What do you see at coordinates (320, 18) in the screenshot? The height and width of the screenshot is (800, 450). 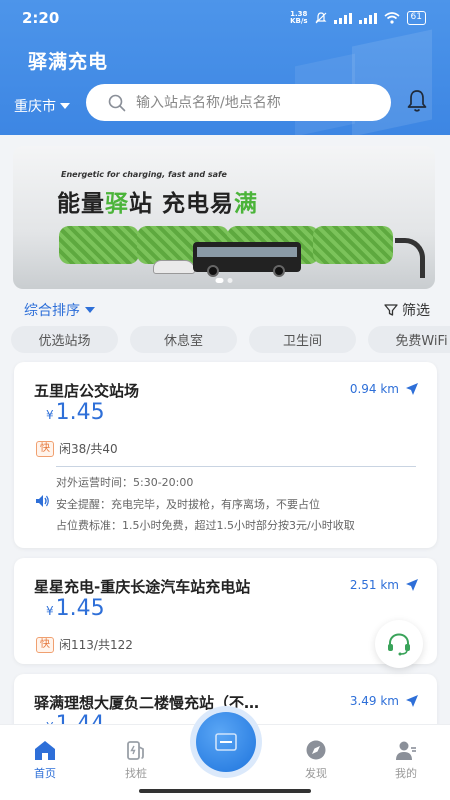 I see `mute-icon` at bounding box center [320, 18].